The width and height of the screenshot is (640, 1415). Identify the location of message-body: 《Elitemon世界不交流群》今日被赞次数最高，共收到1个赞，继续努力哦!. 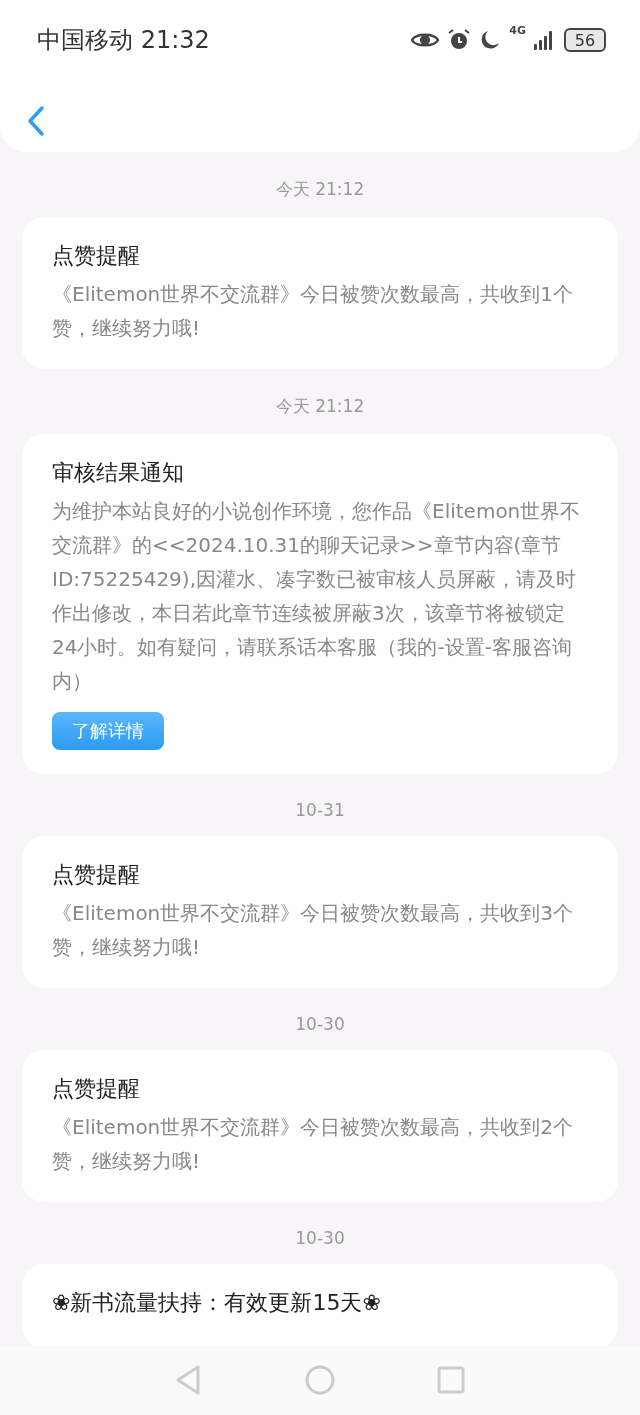
(313, 311).